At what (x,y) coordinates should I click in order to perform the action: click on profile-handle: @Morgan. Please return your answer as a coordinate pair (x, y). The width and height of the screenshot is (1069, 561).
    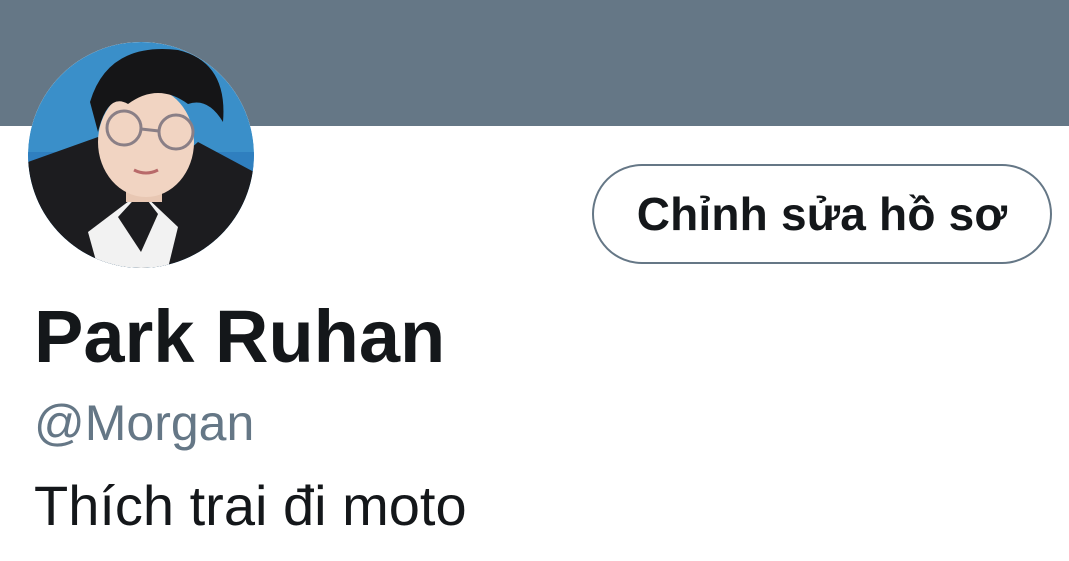
    Looking at the image, I should click on (144, 423).